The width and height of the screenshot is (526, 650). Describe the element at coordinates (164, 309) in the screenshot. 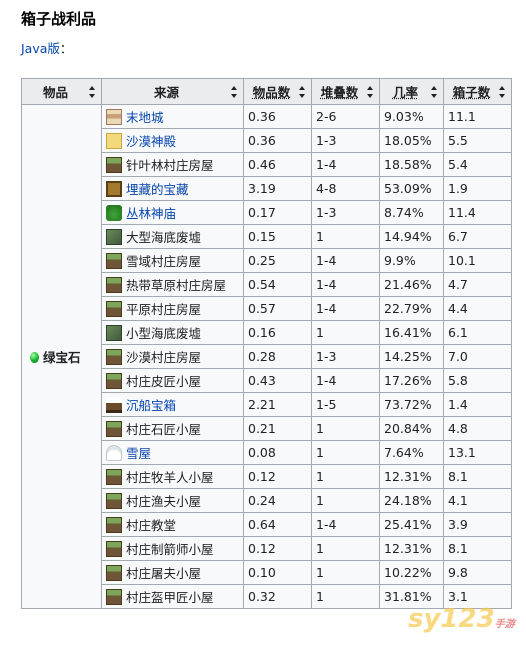

I see `source-label: 平原村庄房屋` at that location.